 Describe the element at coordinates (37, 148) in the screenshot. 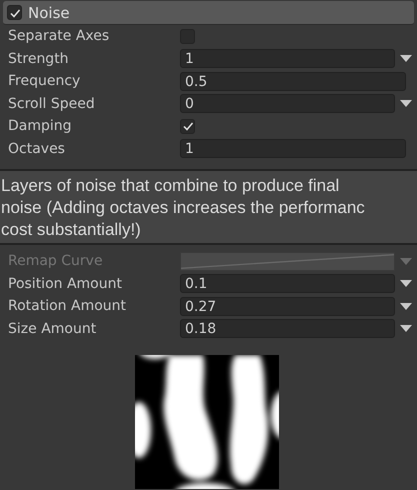

I see `field-label: Octaves` at that location.